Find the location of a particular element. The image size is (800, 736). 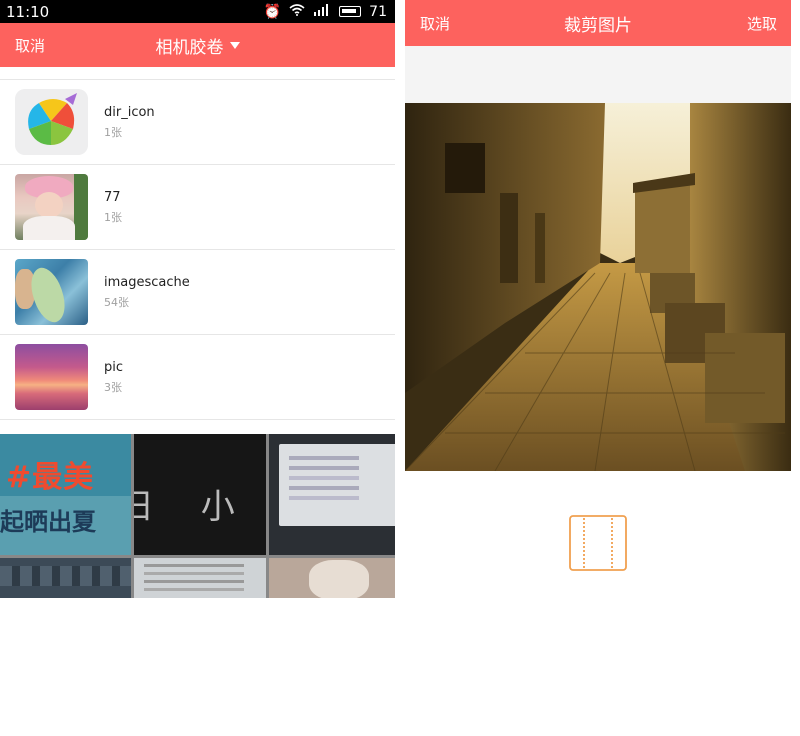

photo-cell: 日 小 is located at coordinates (200, 494).